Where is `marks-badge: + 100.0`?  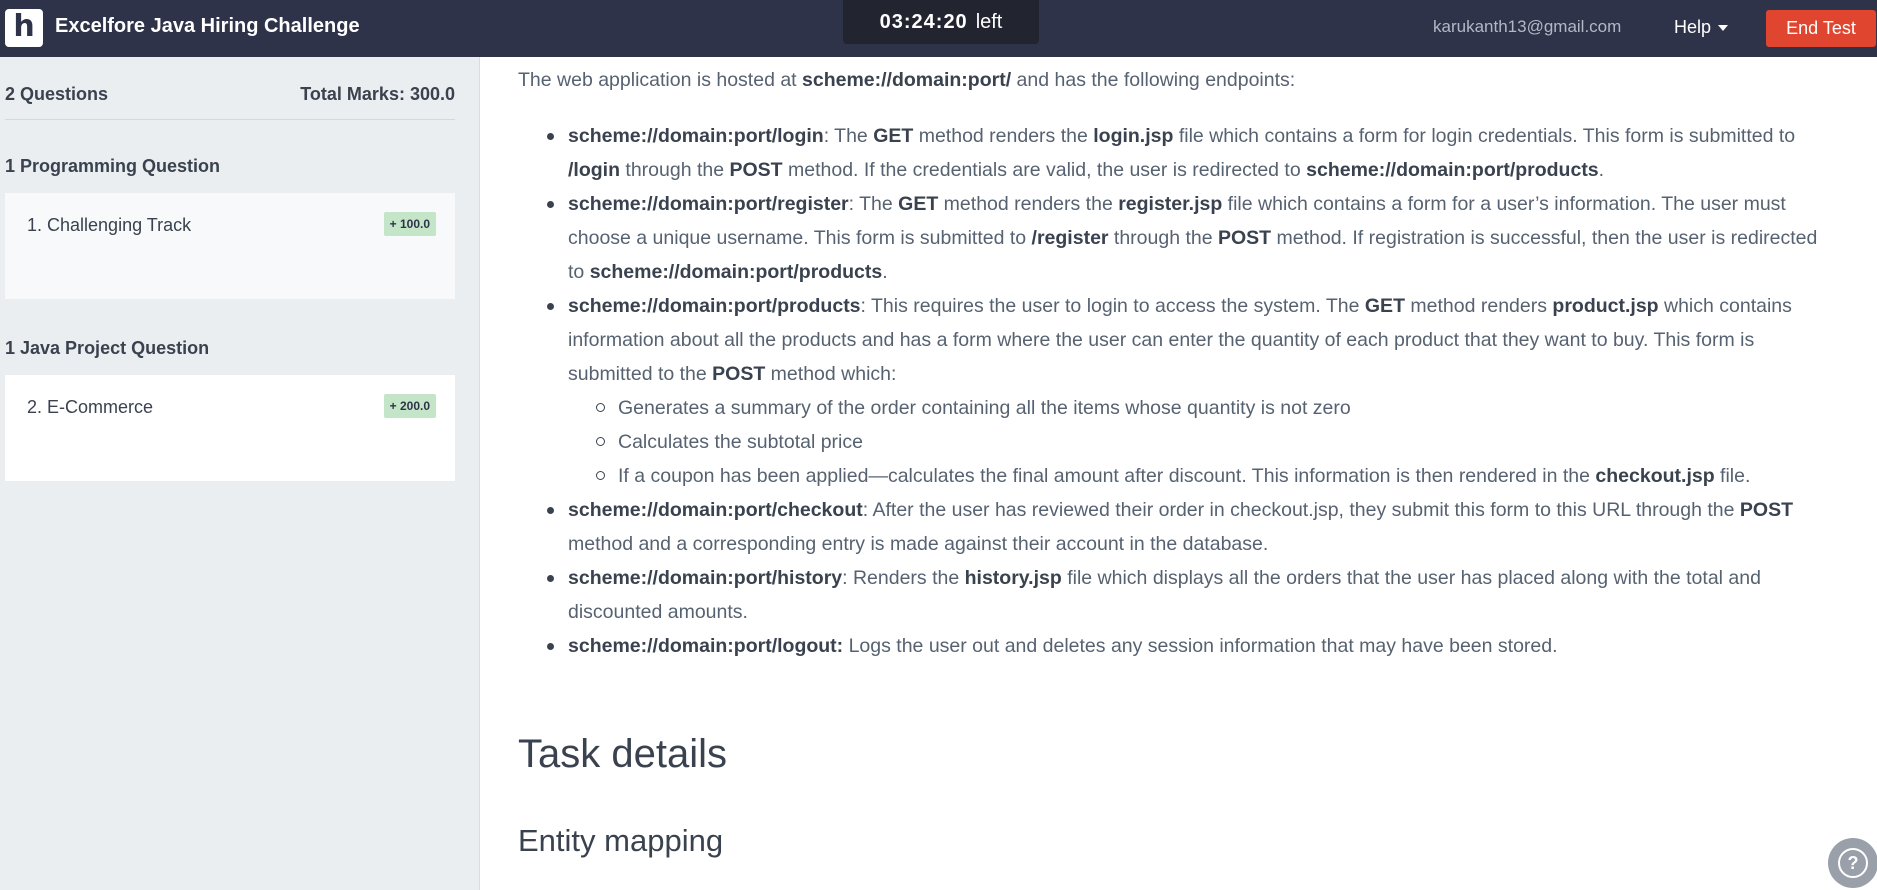
marks-badge: + 100.0 is located at coordinates (409, 224).